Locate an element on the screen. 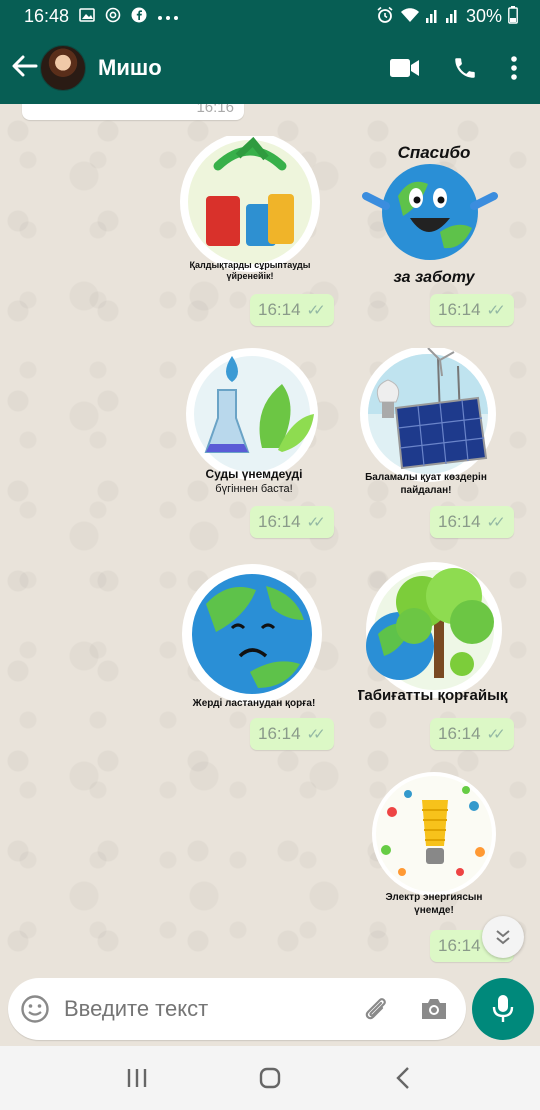  home-icon is located at coordinates (270, 1078).